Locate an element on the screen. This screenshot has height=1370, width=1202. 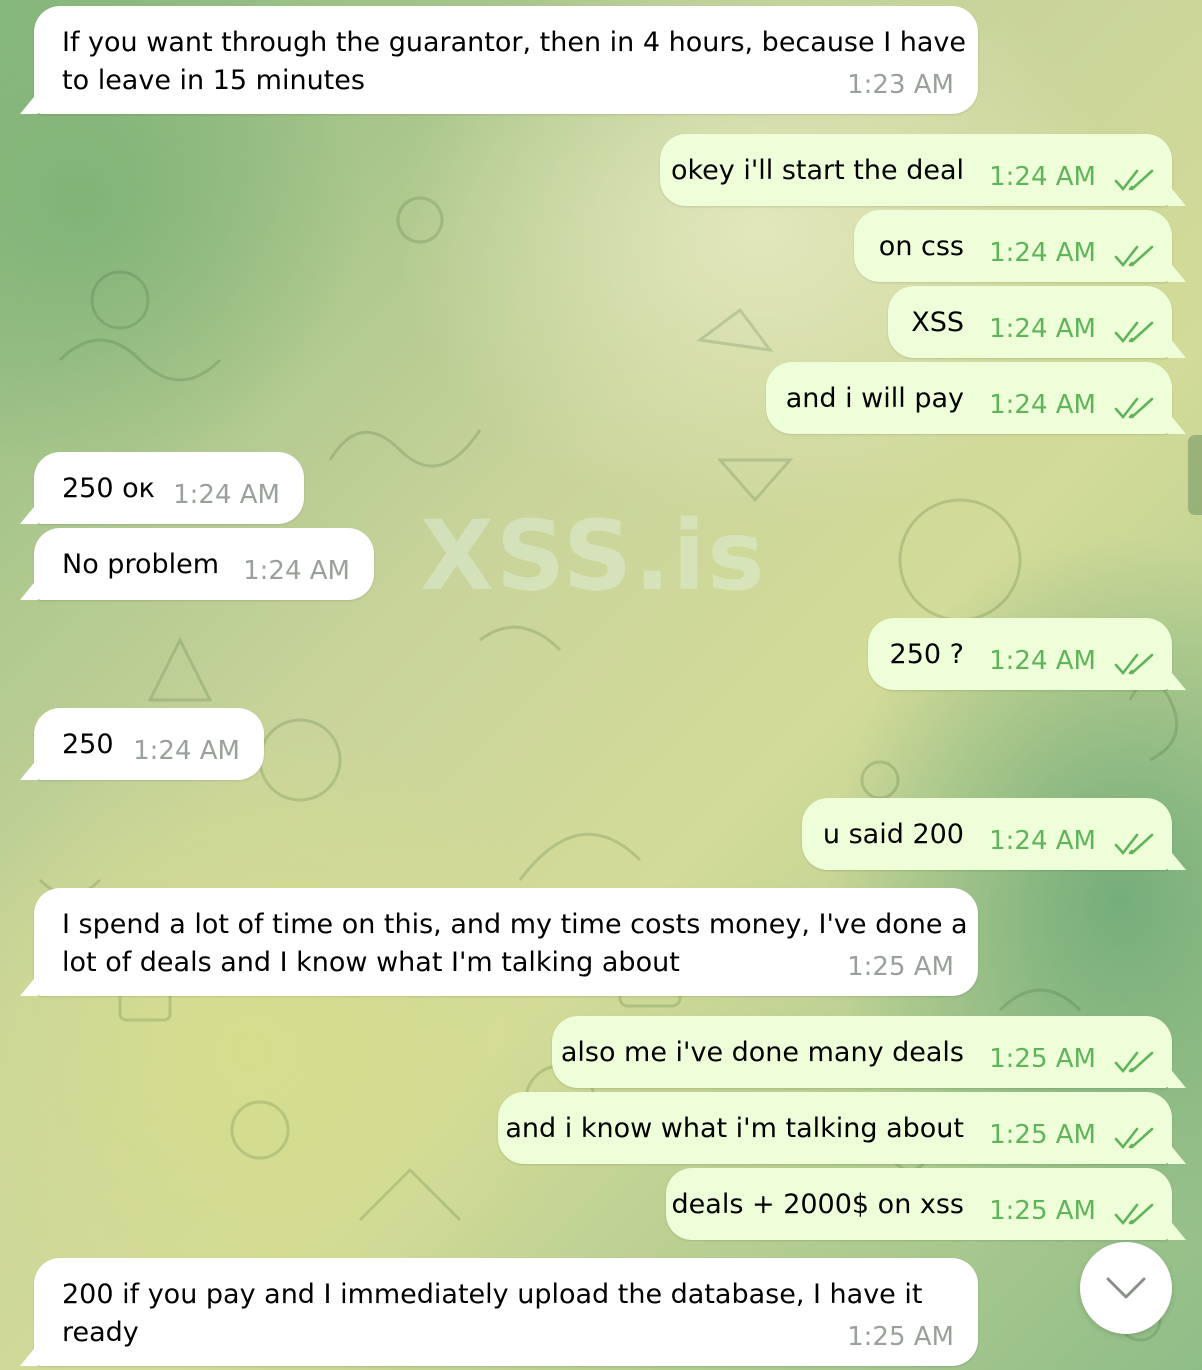
chevron-down-icon is located at coordinates (1126, 1288).